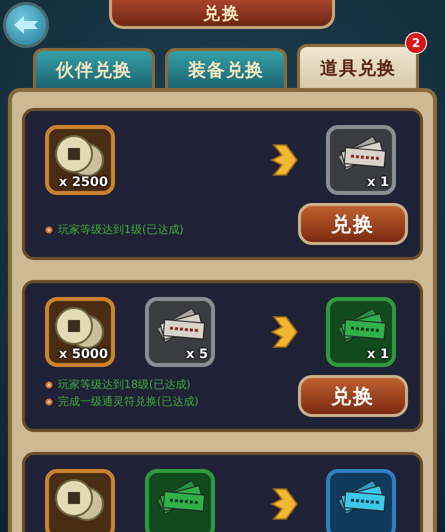  Describe the element at coordinates (416, 43) in the screenshot. I see `notification-badge: 2` at that location.